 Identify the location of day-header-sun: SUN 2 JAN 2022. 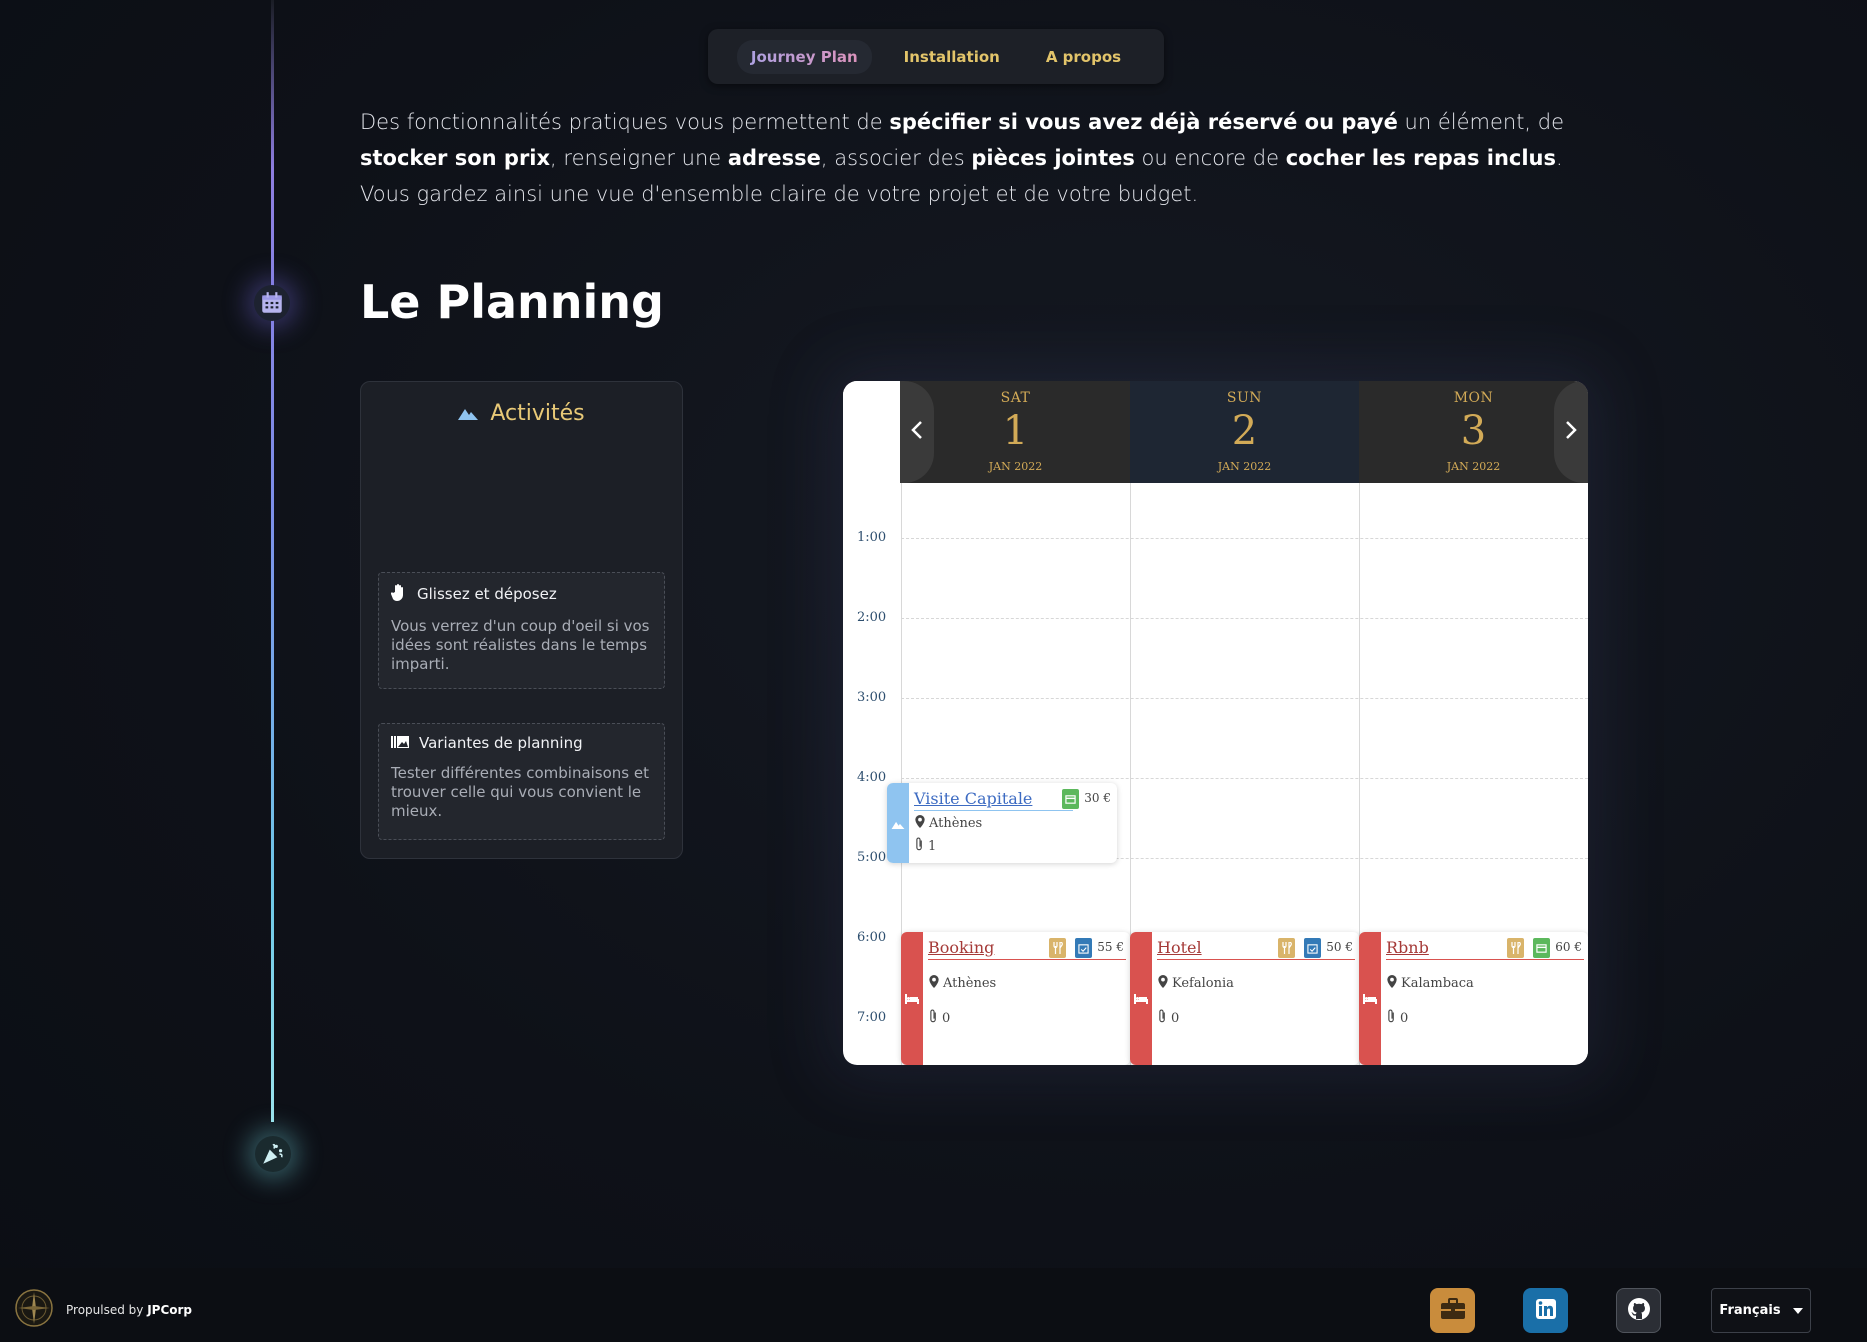
(1244, 432).